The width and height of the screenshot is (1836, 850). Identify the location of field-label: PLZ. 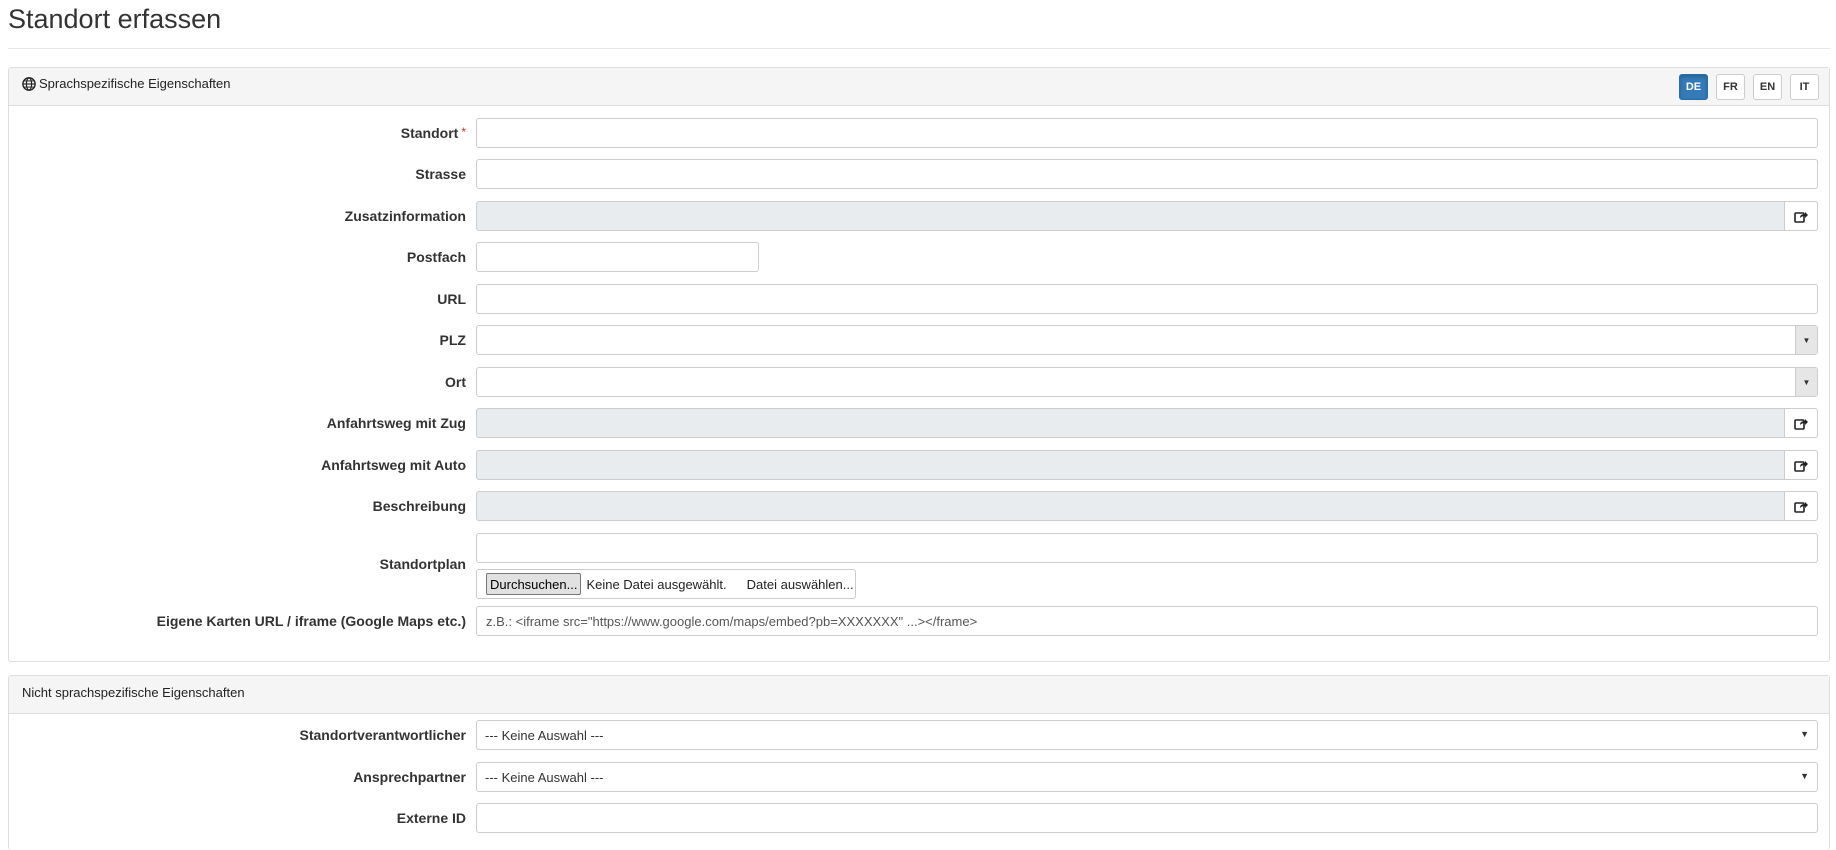
(452, 340).